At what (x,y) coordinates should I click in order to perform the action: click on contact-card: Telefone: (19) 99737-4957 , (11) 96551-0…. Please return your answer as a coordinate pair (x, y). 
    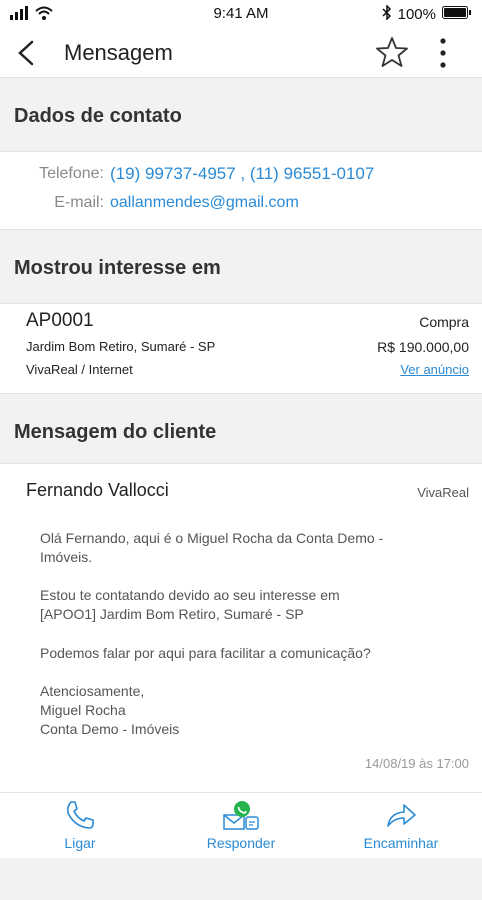
    Looking at the image, I should click on (241, 191).